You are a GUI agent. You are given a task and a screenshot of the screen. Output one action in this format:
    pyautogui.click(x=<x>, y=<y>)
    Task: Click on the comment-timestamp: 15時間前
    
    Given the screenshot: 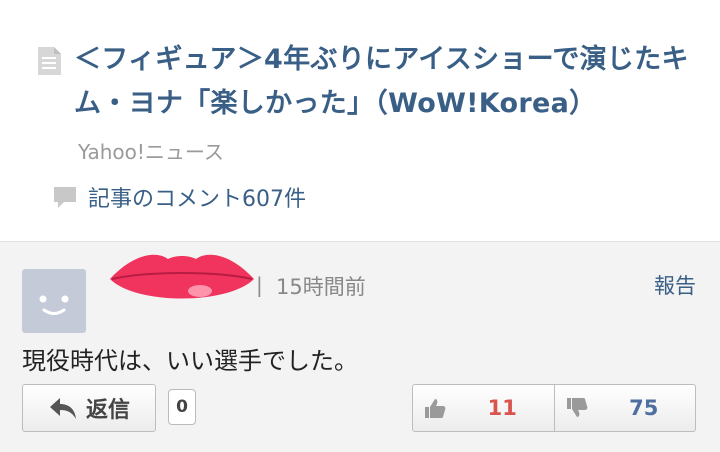 What is the action you would take?
    pyautogui.click(x=321, y=287)
    